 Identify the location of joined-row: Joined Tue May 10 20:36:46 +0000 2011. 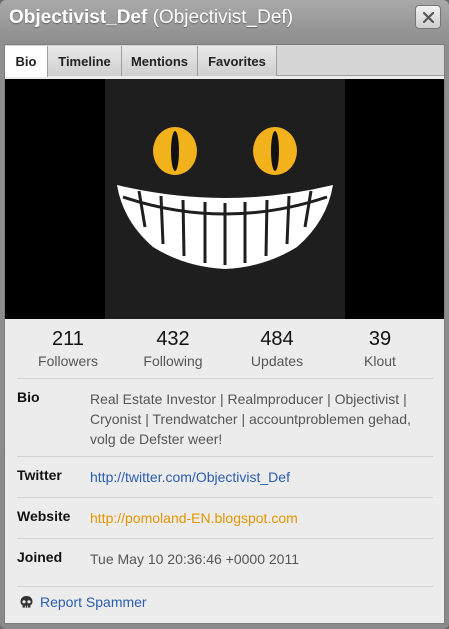
(225, 562).